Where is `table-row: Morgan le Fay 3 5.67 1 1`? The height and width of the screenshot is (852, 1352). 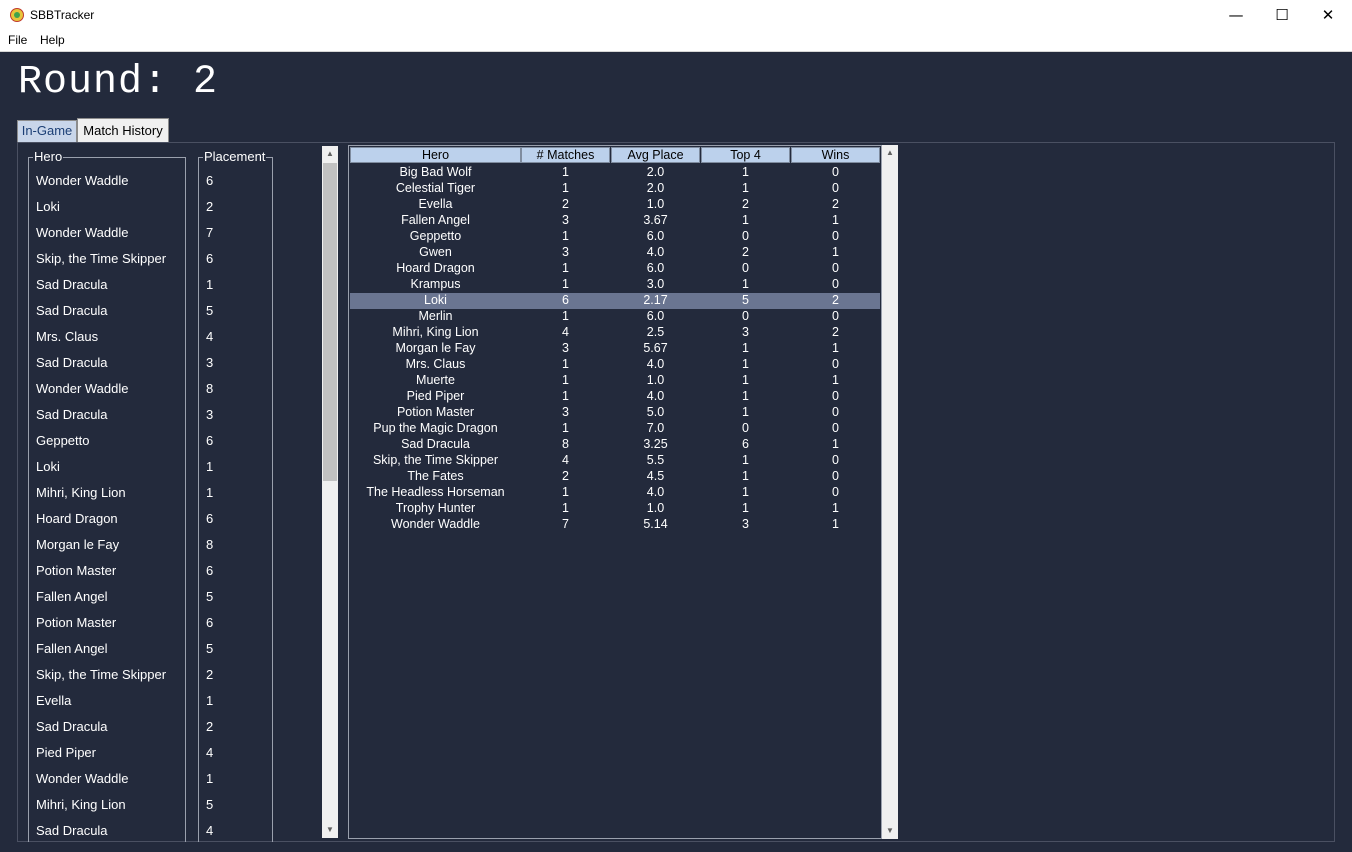
table-row: Morgan le Fay 3 5.67 1 1 is located at coordinates (615, 349).